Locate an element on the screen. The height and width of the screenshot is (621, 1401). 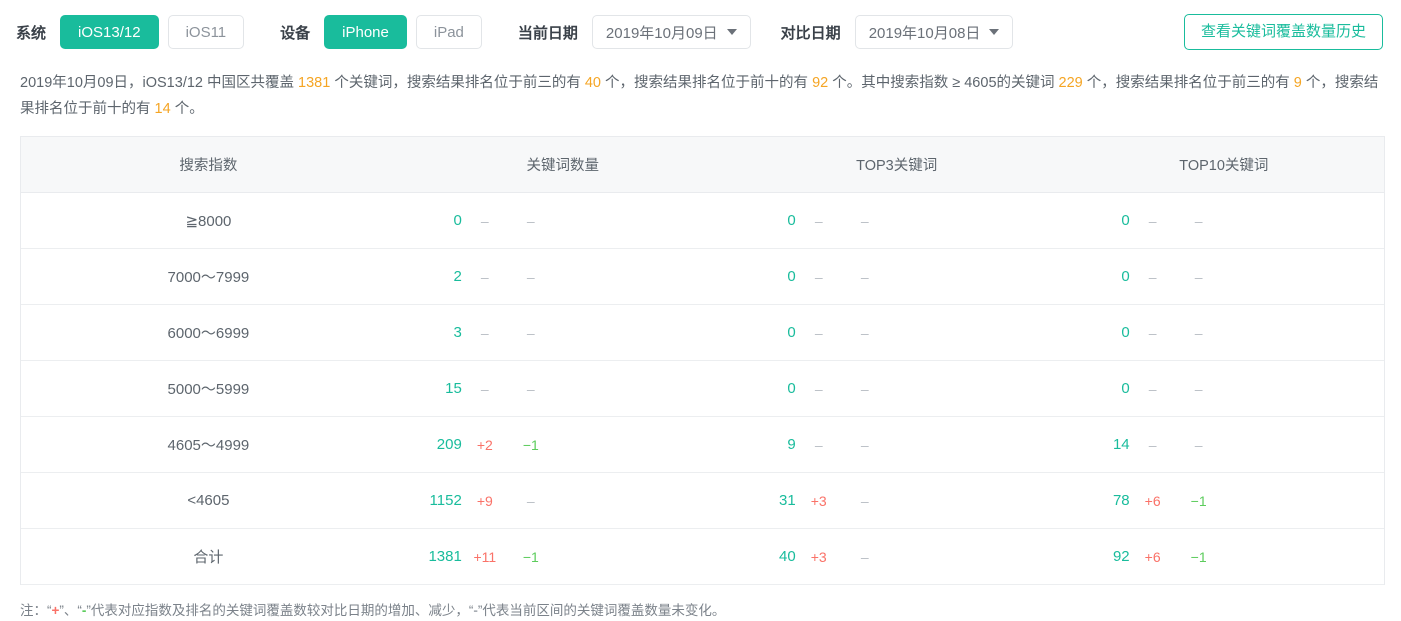
table-row: ≧8000 0 – – 0 – – 0 – – is located at coordinates (702, 220).